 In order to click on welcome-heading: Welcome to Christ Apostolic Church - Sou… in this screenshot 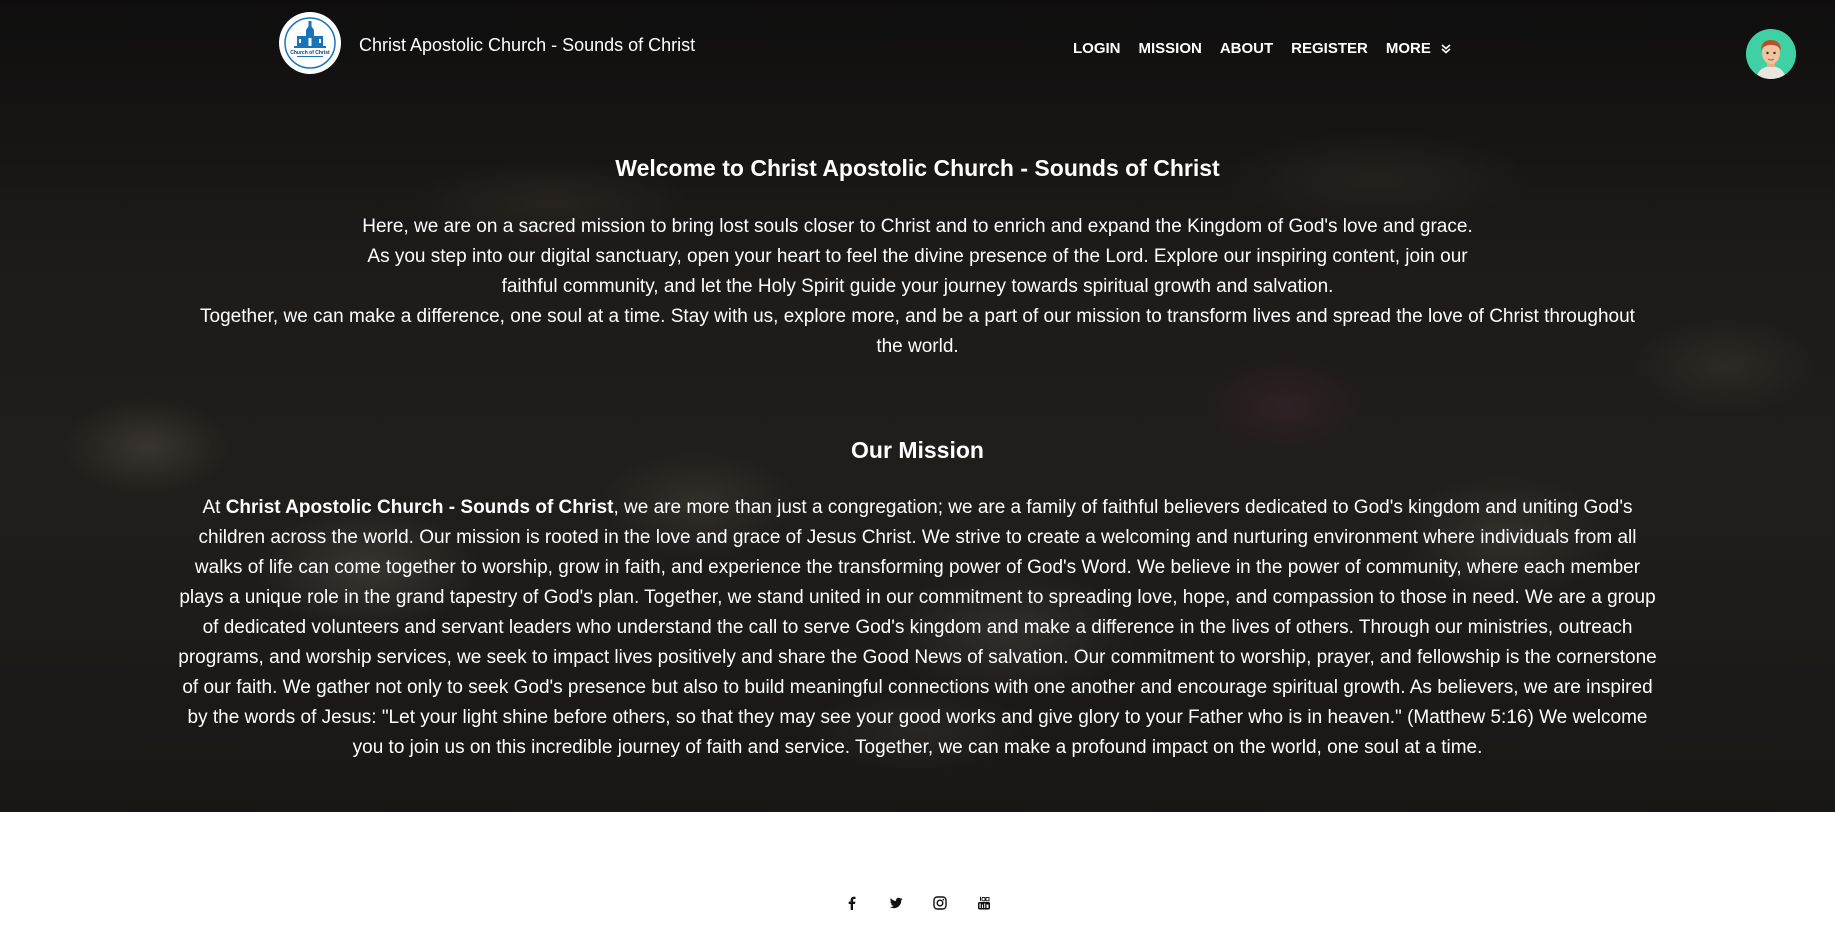, I will do `click(917, 168)`.